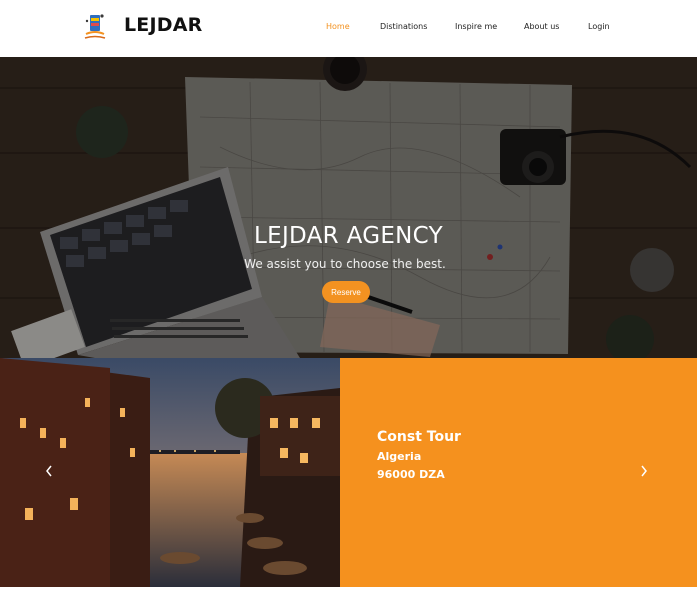 Image resolution: width=697 pixels, height=589 pixels. What do you see at coordinates (403, 26) in the screenshot?
I see `nav-distinations: Distinations` at bounding box center [403, 26].